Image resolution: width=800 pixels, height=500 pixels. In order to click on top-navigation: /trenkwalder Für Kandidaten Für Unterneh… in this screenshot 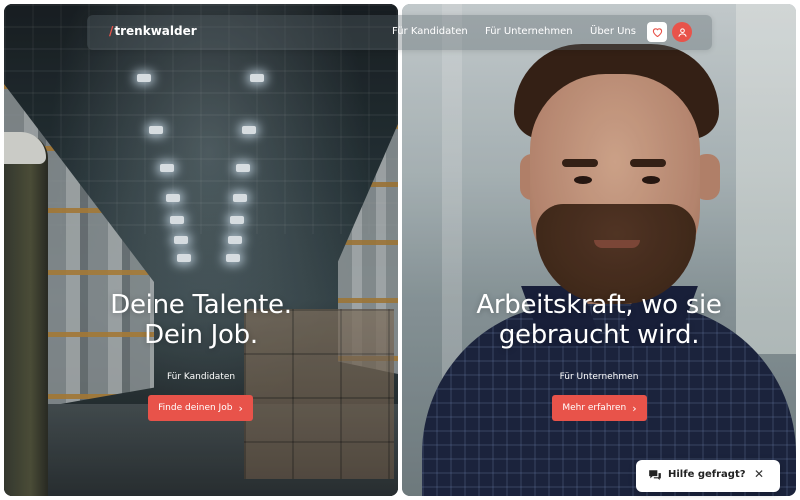, I will do `click(399, 32)`.